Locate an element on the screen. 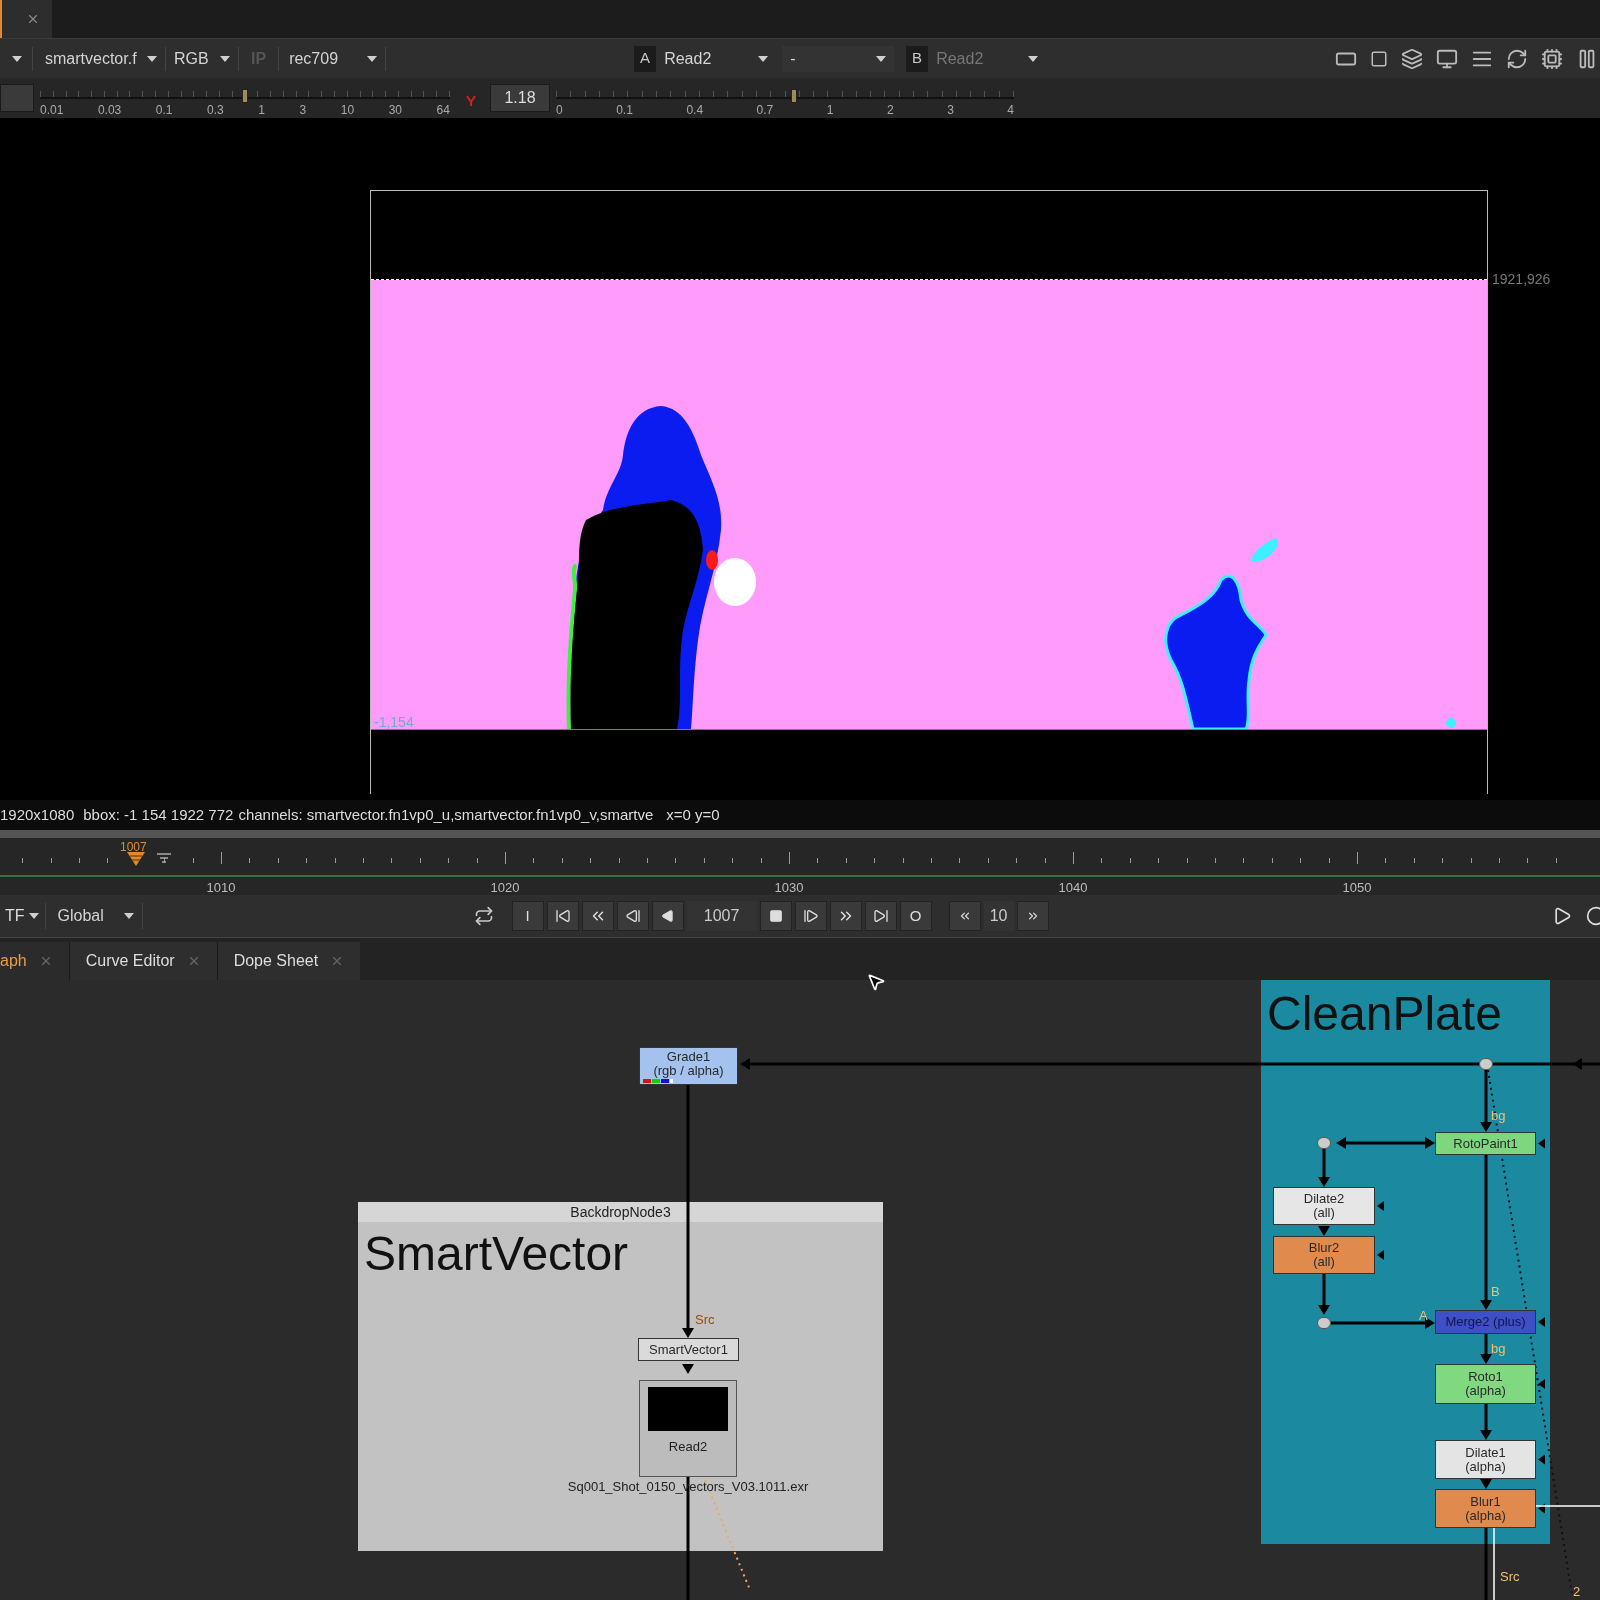  node: Grade1 (rgb / alpha) is located at coordinates (688, 1066).